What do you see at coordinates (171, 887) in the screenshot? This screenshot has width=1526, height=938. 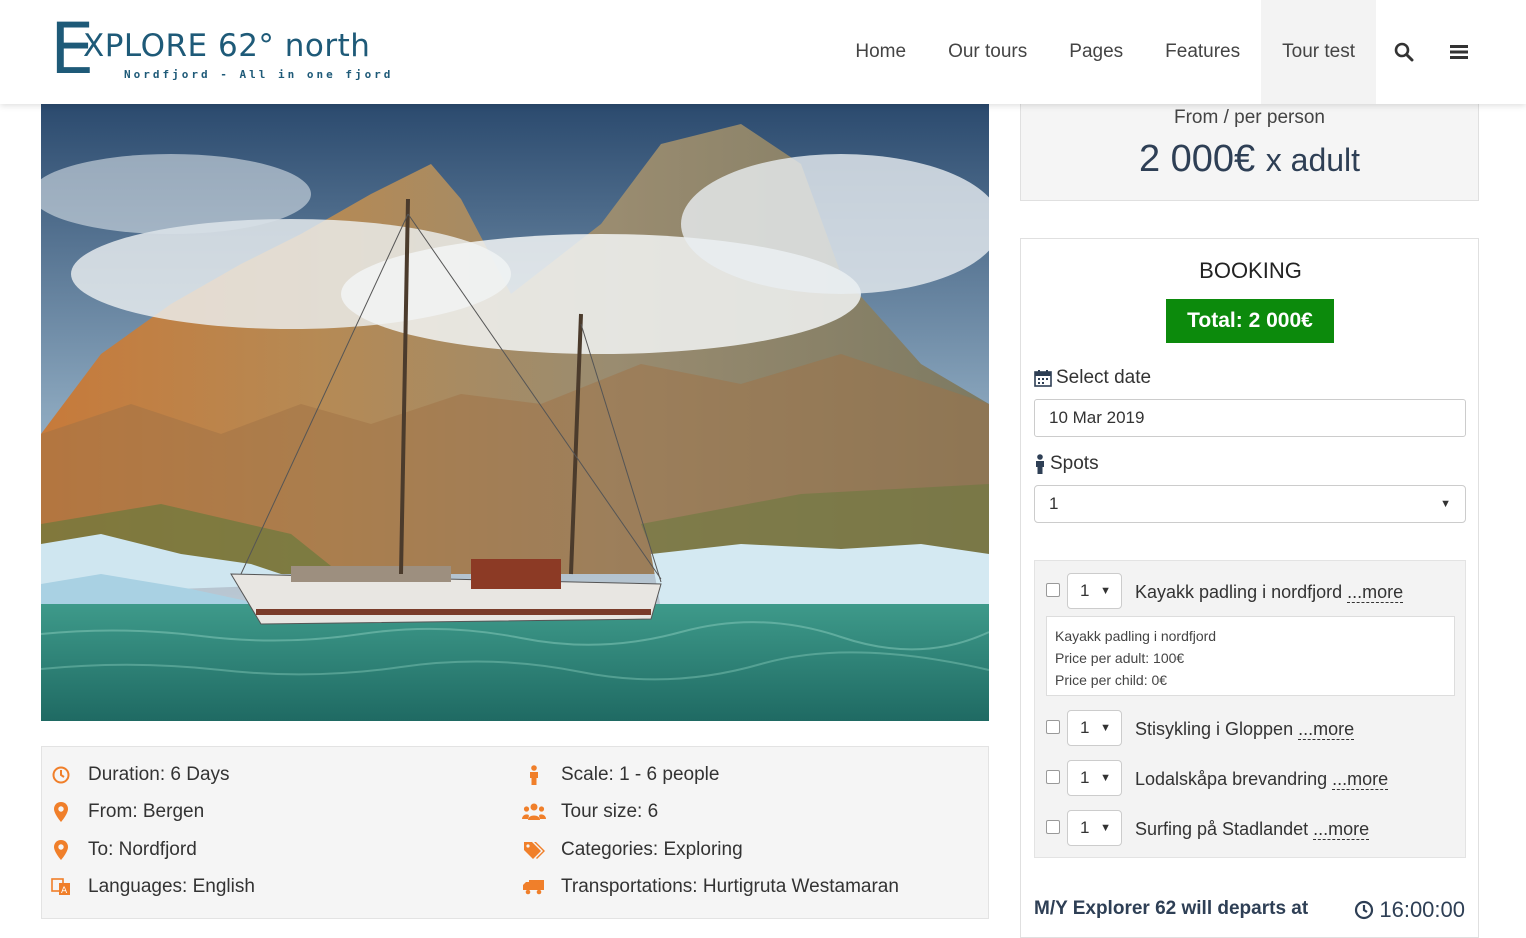 I see `info-languages-text: Languages: English` at bounding box center [171, 887].